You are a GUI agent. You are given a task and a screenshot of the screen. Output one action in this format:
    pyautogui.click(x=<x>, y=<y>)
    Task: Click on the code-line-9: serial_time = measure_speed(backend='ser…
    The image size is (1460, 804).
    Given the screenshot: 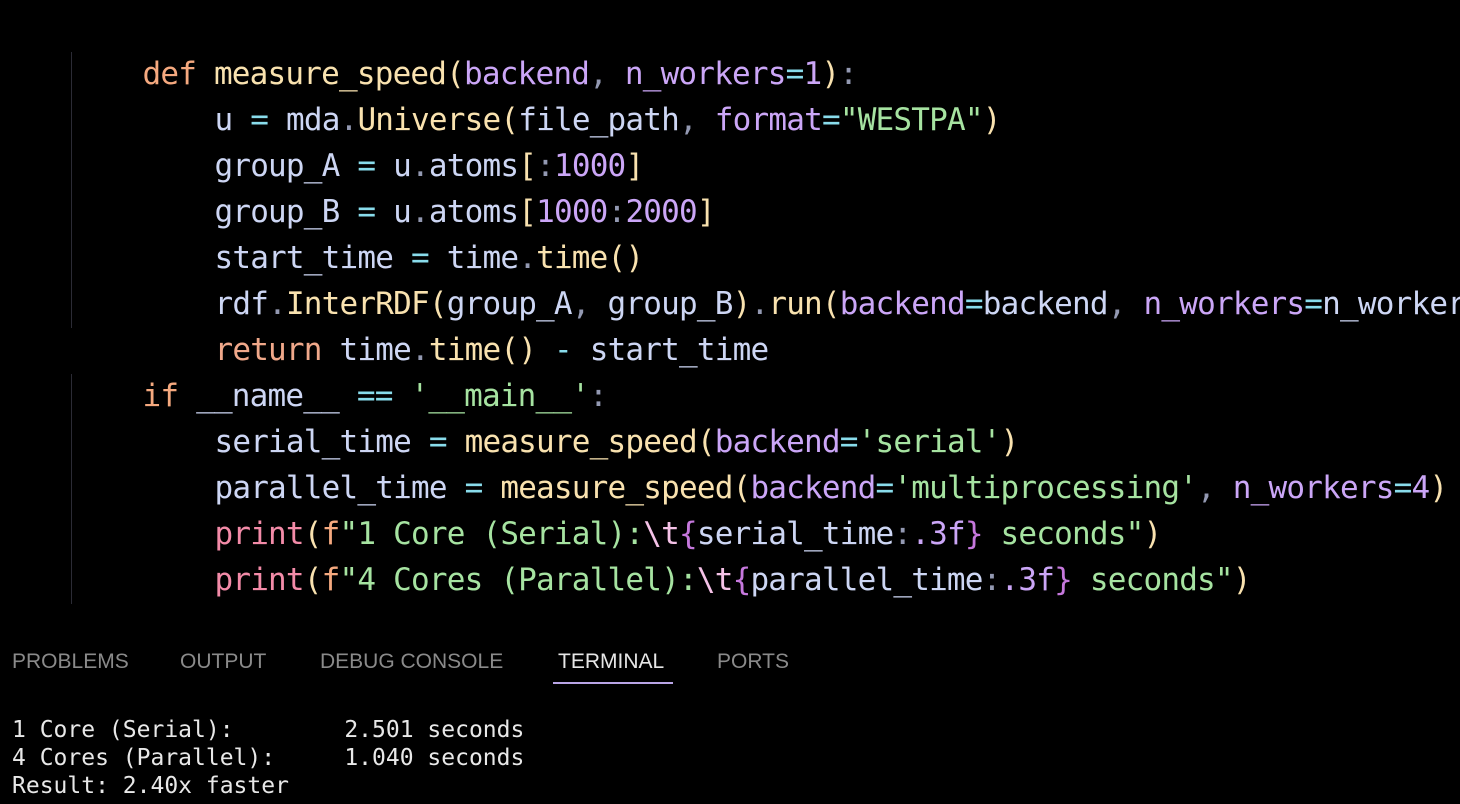 What is the action you would take?
    pyautogui.click(x=509, y=416)
    